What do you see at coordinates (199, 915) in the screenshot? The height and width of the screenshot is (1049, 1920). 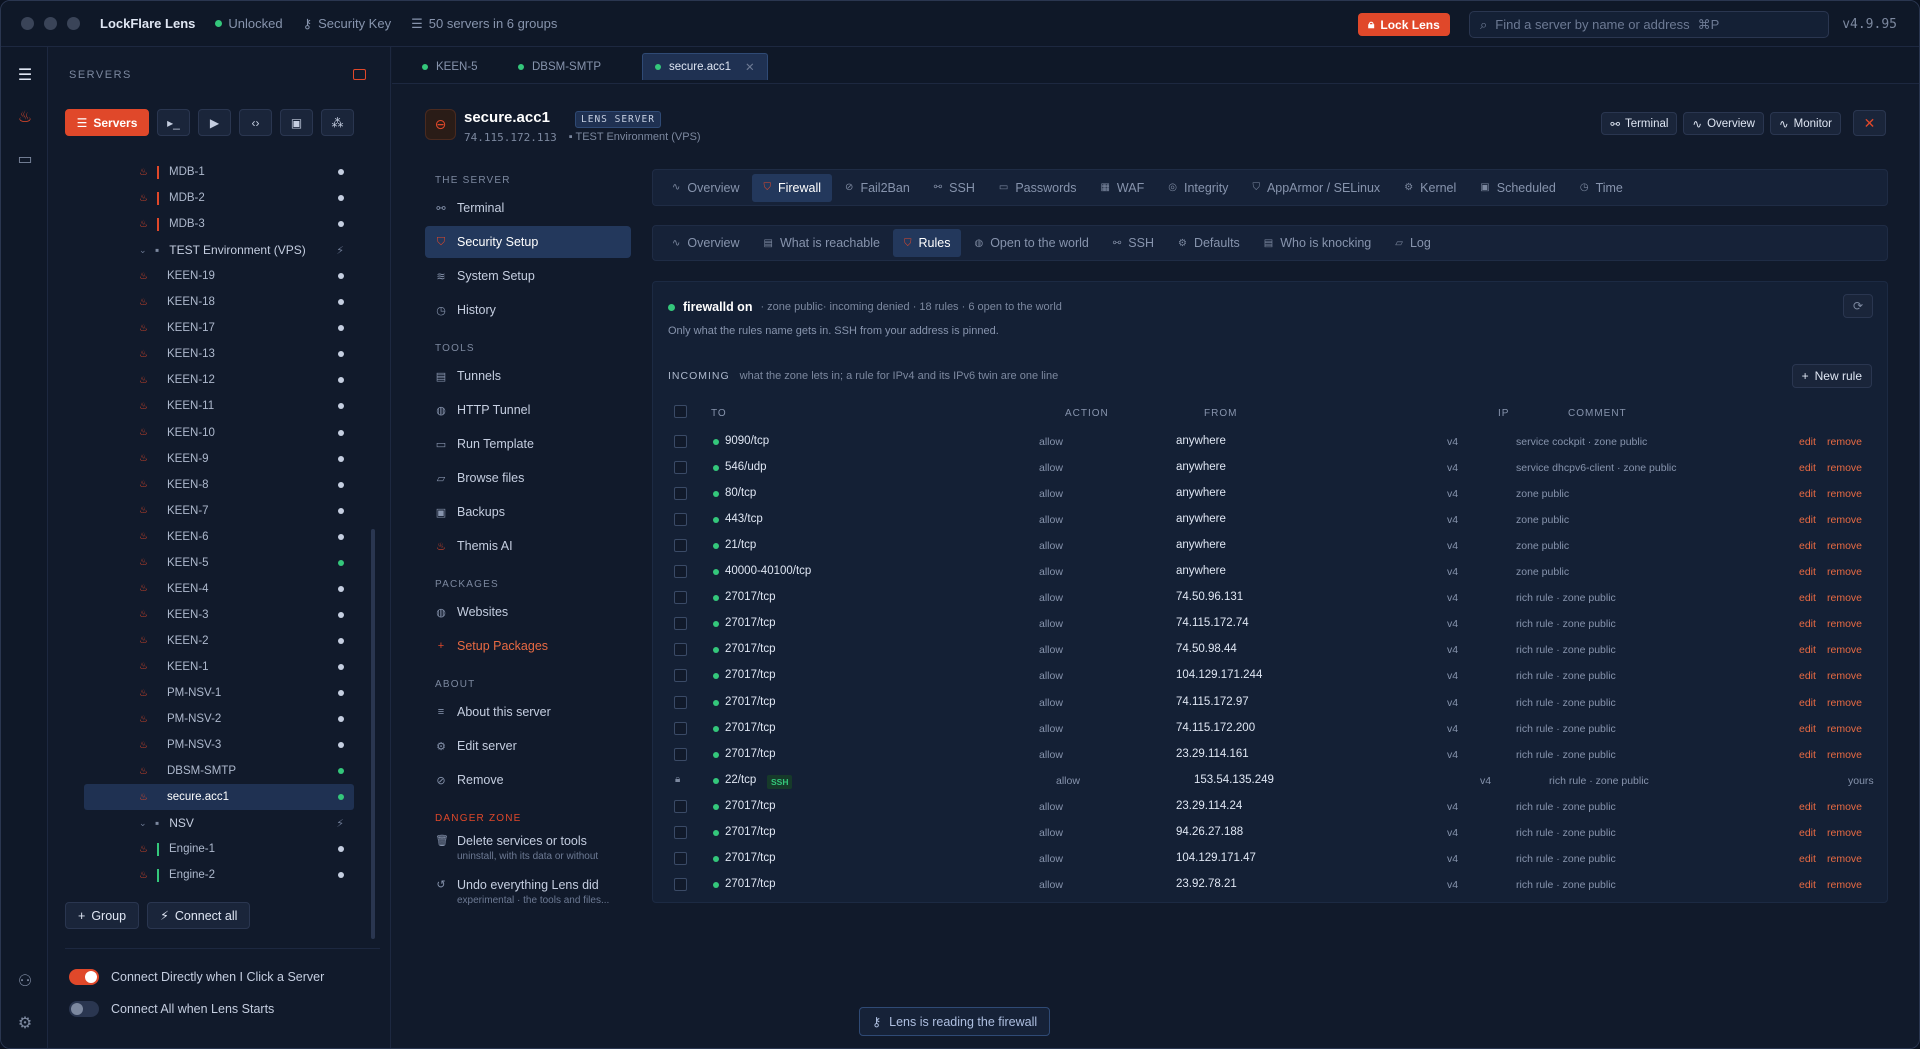 I see `connect-all-button: ⚡ Connect all` at bounding box center [199, 915].